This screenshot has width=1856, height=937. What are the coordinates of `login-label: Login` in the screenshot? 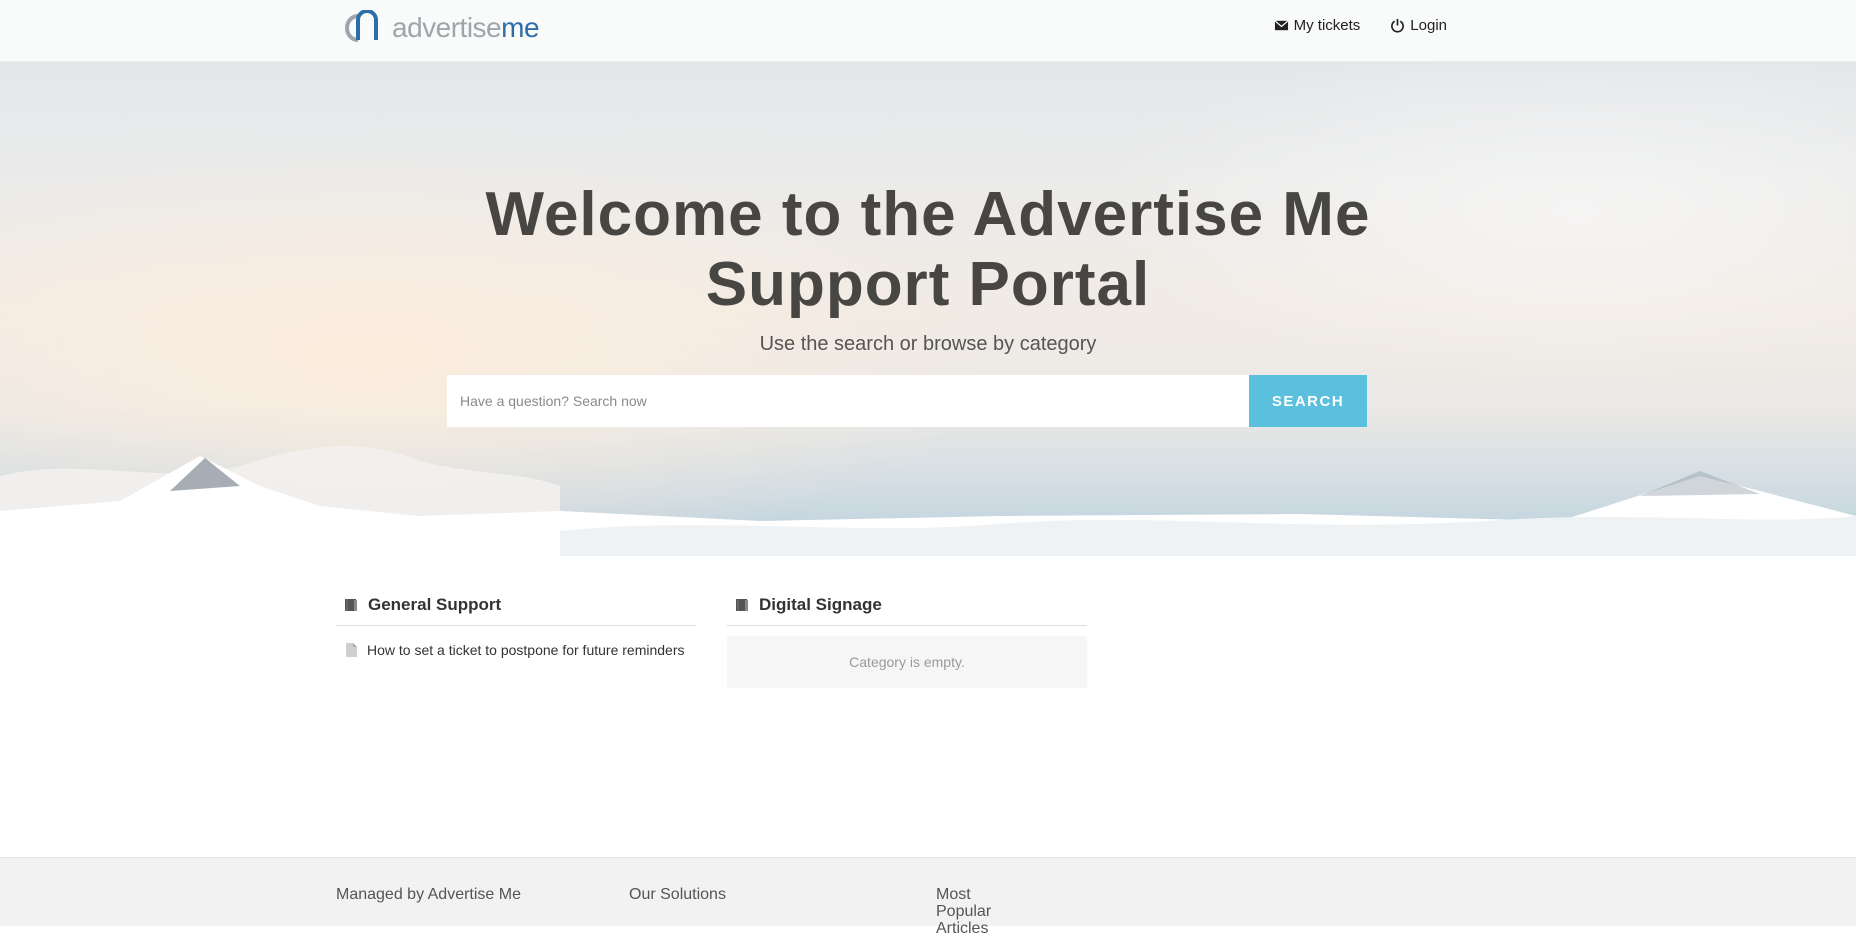 It's located at (1428, 25).